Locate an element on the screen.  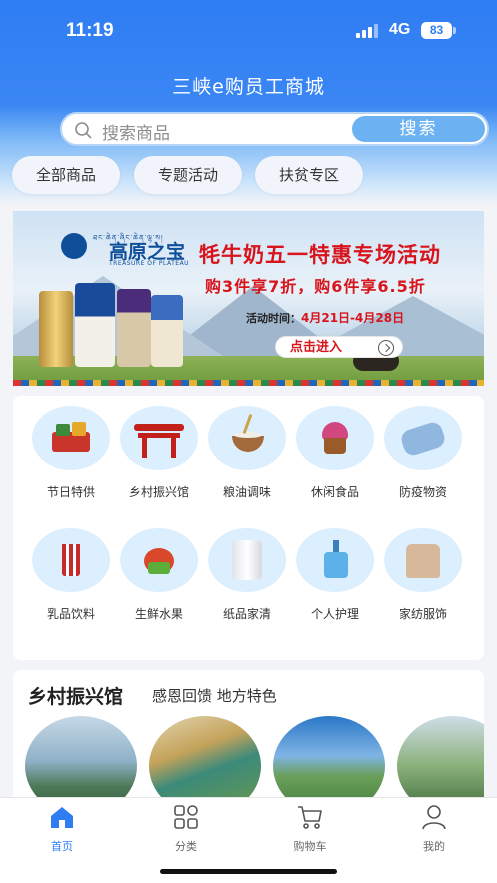
banner-cta-label: 点击进入 is located at coordinates (316, 347).